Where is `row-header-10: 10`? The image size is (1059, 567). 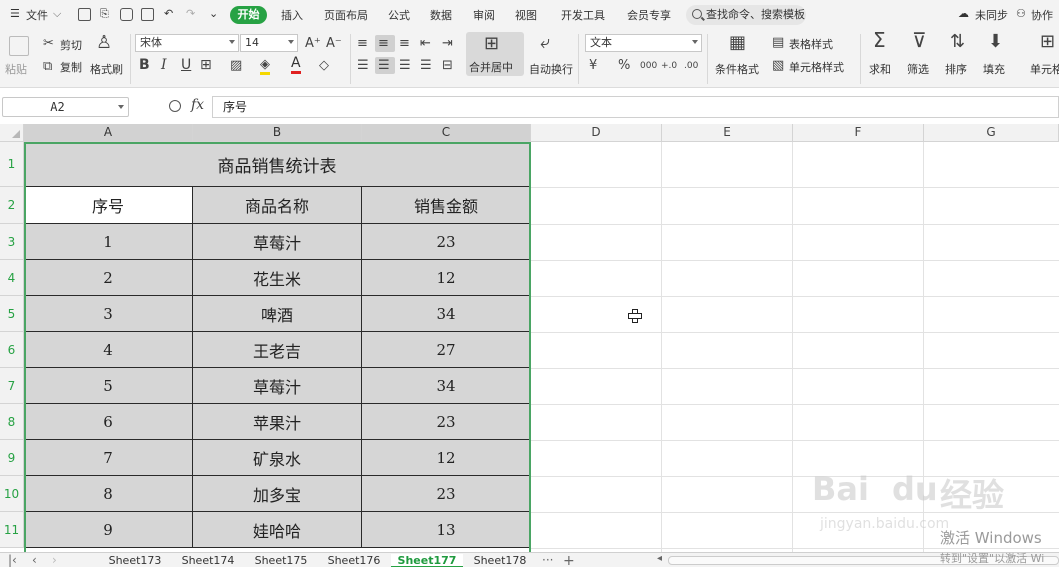
row-header-10: 10 is located at coordinates (12, 494).